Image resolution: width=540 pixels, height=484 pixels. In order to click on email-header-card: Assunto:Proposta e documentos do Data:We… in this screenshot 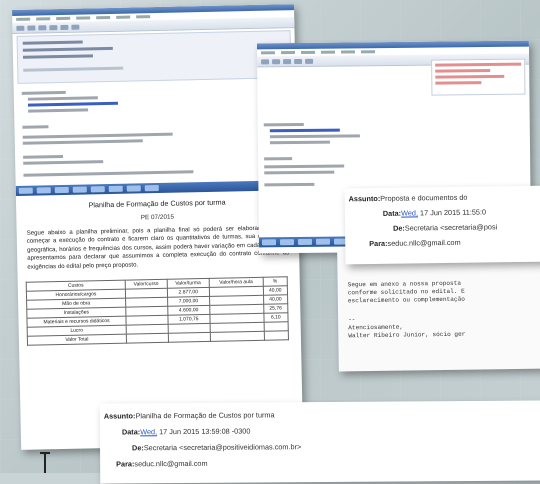, I will do `click(442, 225)`.